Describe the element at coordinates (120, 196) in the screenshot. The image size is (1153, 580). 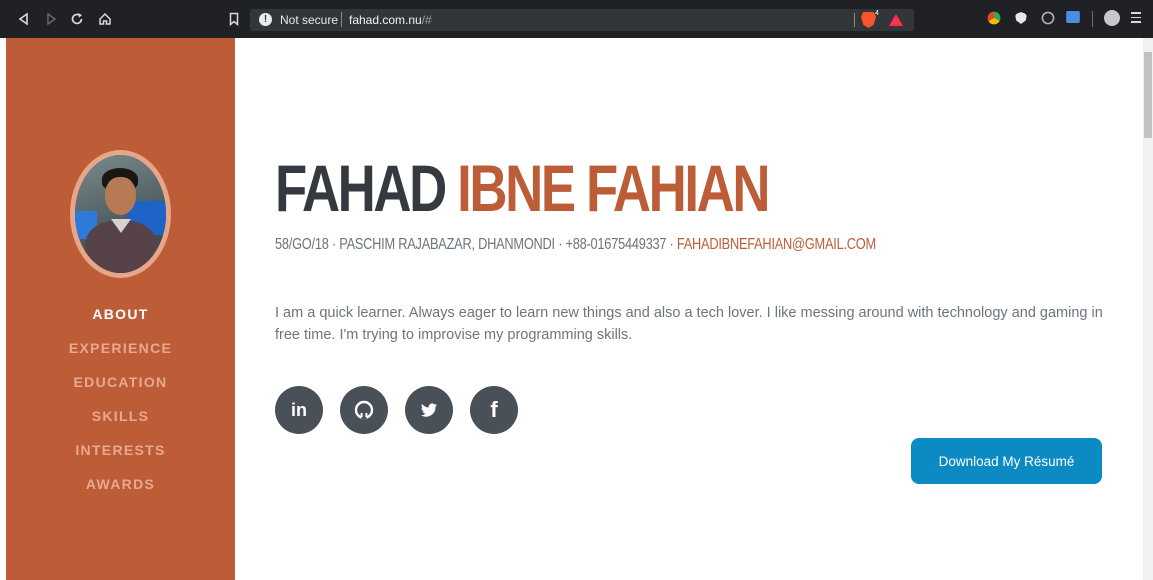
I see `avatar-face` at that location.